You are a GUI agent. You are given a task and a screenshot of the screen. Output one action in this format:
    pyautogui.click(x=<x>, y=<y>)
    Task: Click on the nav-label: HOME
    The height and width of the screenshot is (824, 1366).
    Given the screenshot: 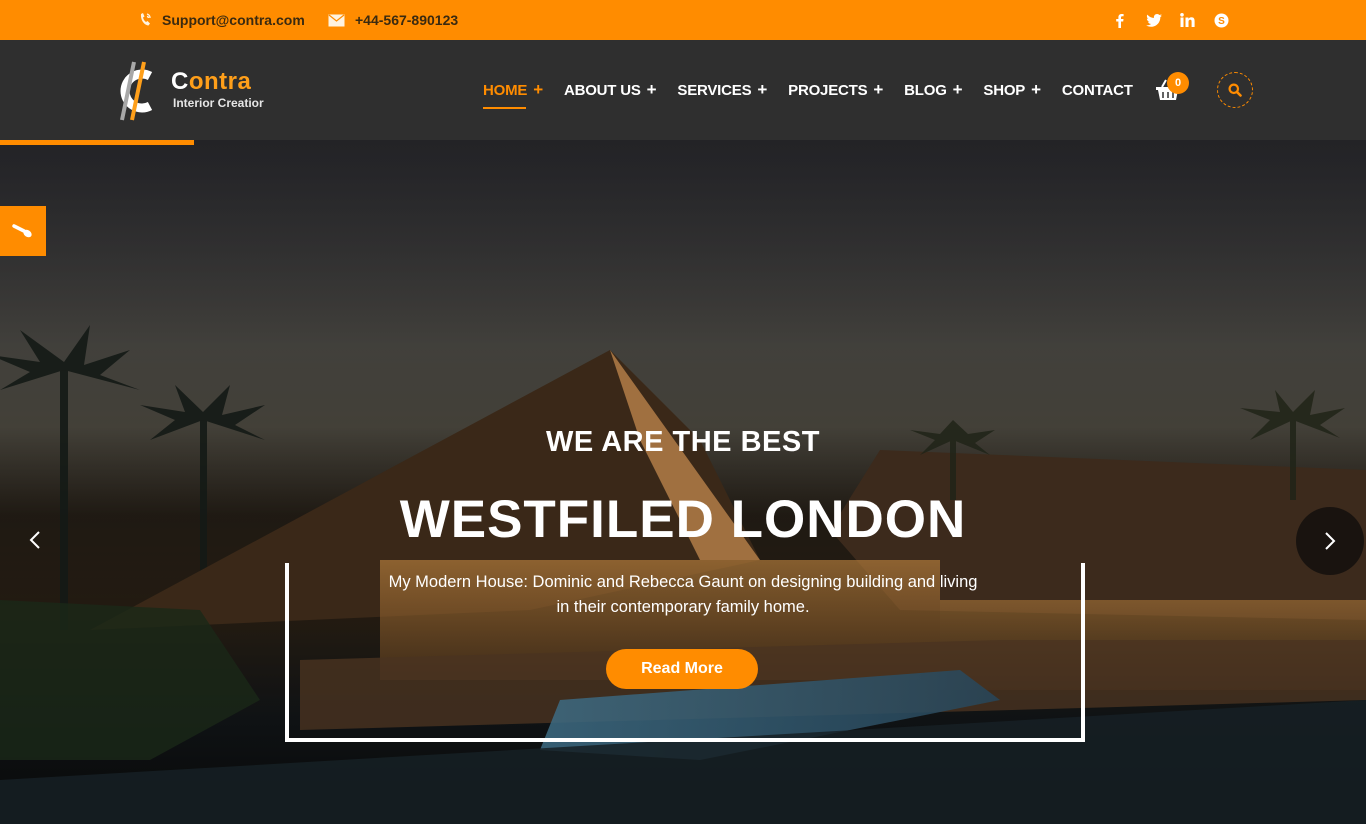 What is the action you would take?
    pyautogui.click(x=505, y=90)
    